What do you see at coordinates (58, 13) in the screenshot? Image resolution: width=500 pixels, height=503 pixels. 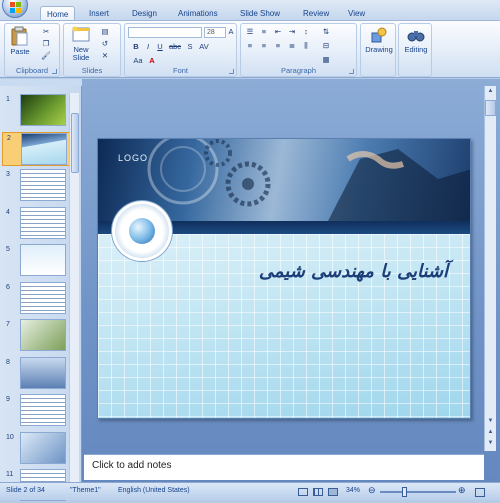 I see `tab-home: Home` at bounding box center [58, 13].